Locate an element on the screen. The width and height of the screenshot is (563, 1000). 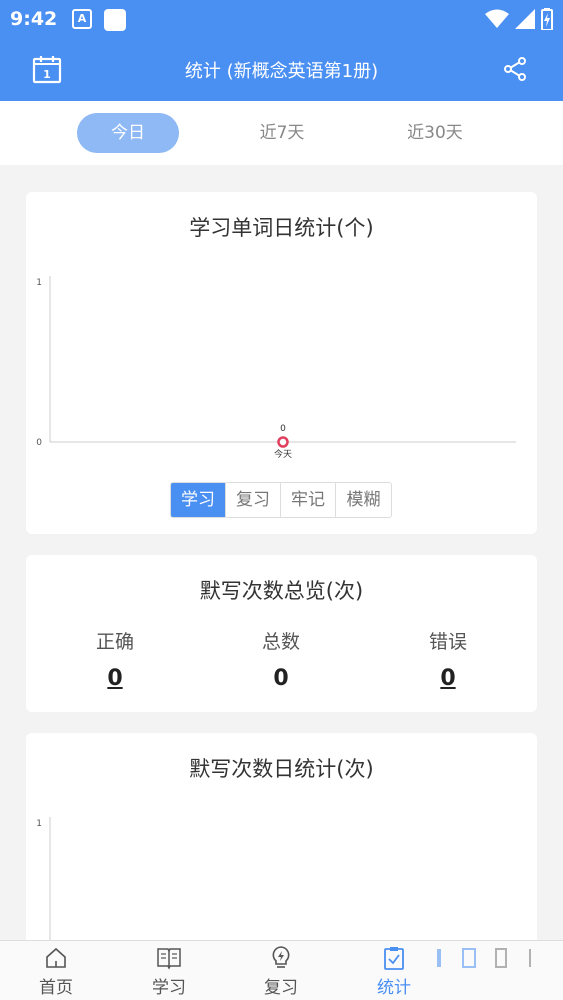
summary-correct-label: 正确 is located at coordinates (114, 642).